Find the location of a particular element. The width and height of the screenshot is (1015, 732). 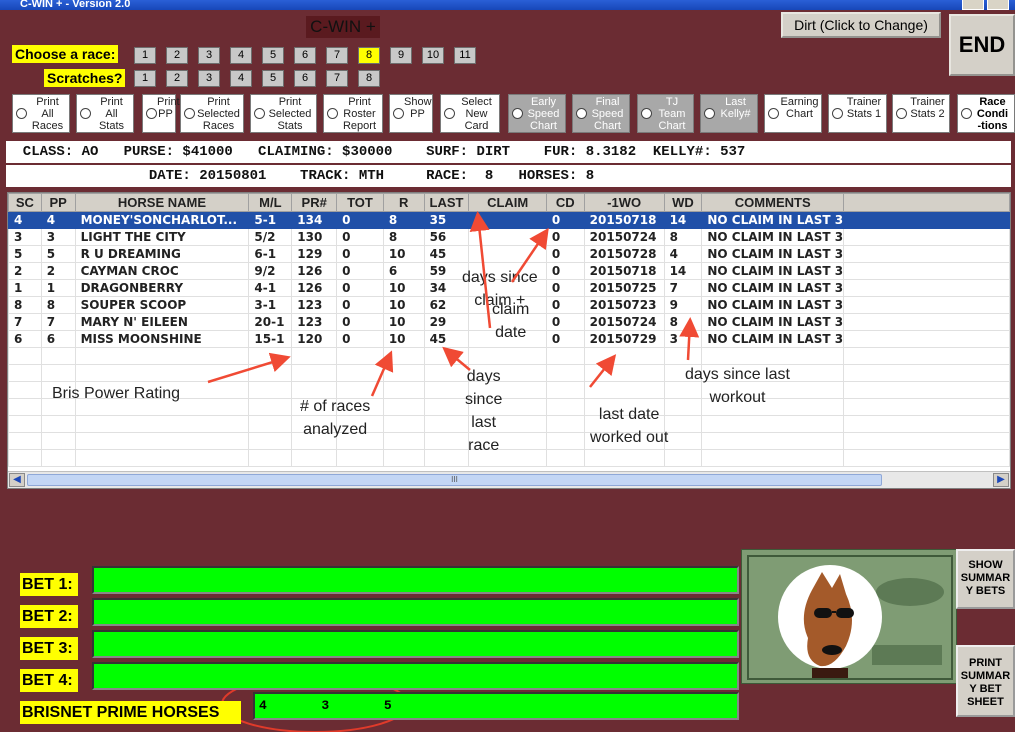

print-summary-bet-sheet-button: PRINT SUMMAR Y BET SHEET is located at coordinates (985, 681).